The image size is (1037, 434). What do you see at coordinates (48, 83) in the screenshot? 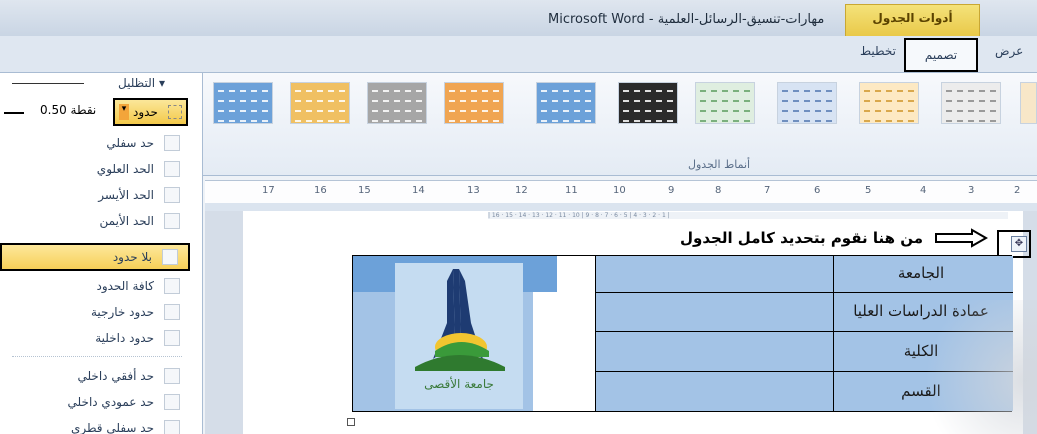
I see `pen-style-sample` at bounding box center [48, 83].